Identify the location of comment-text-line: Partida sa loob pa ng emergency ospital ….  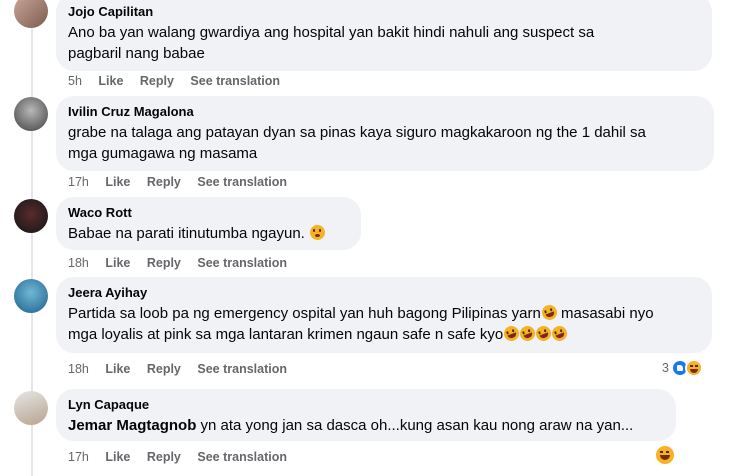
(384, 313).